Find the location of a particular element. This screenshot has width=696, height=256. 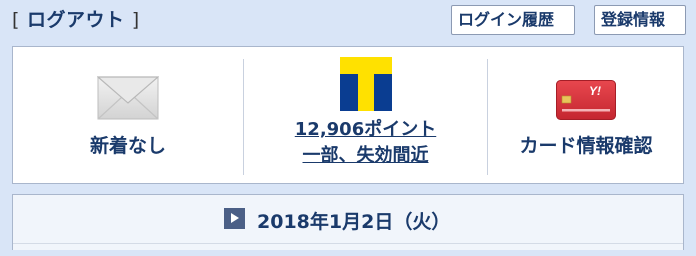

t-point-link: 12,906ポイント 一部、失効間近 is located at coordinates (365, 143).